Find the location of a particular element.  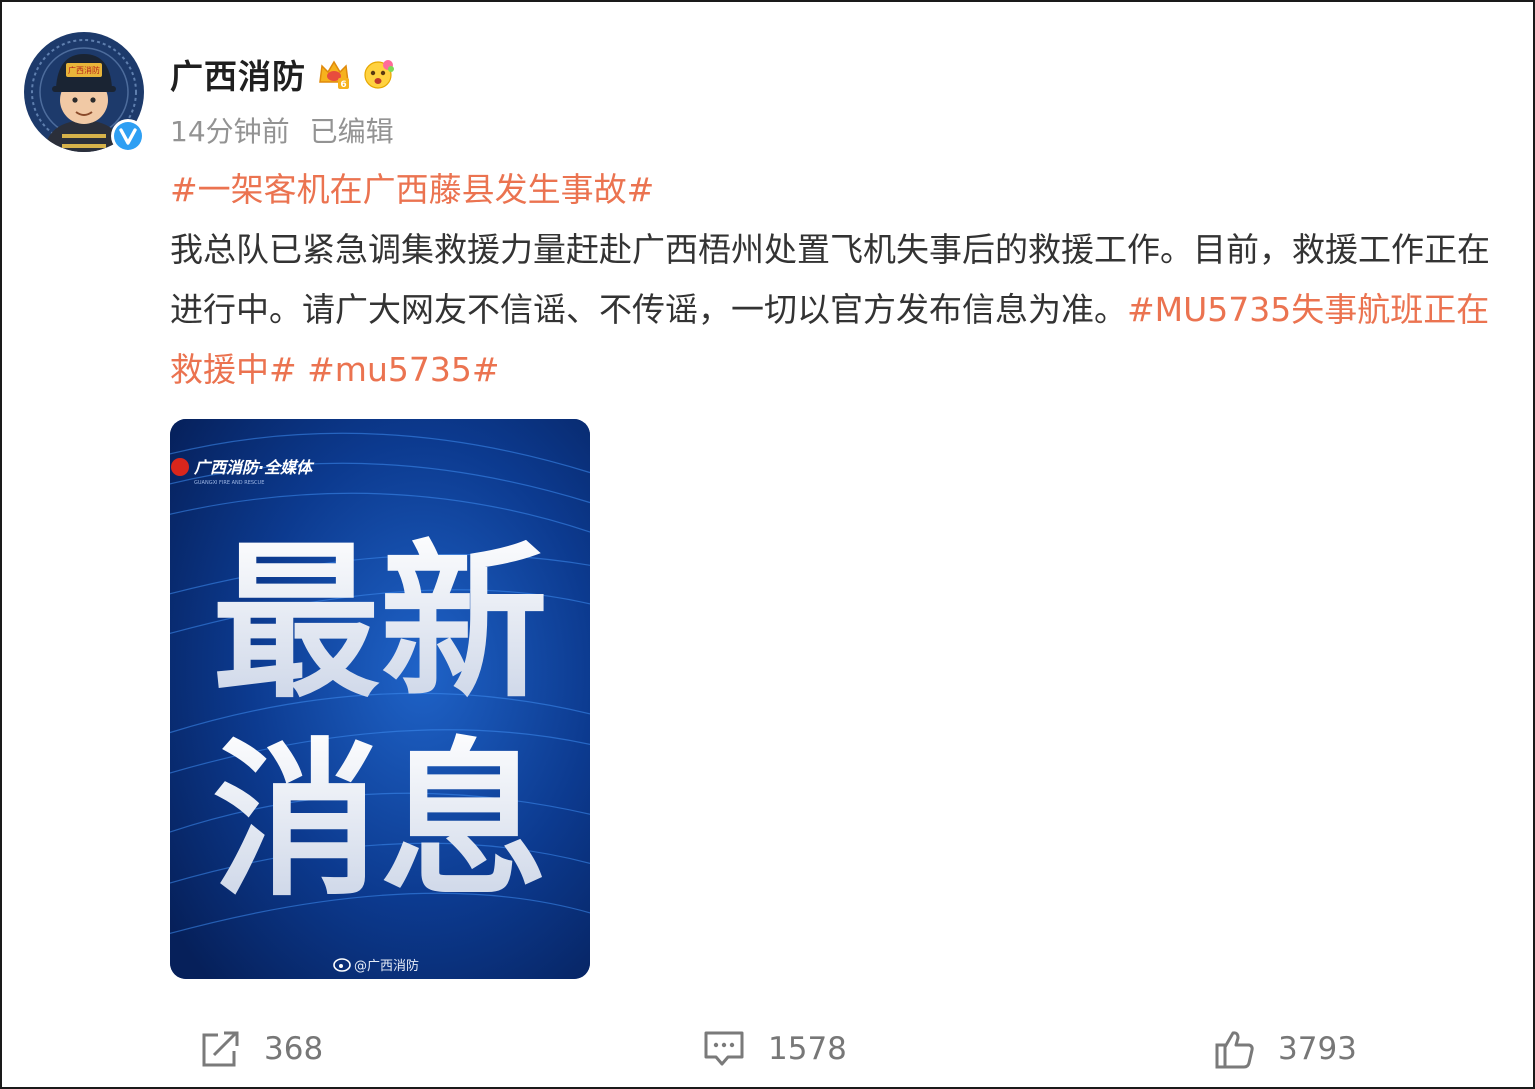

brand-logo-icon is located at coordinates (180, 467).